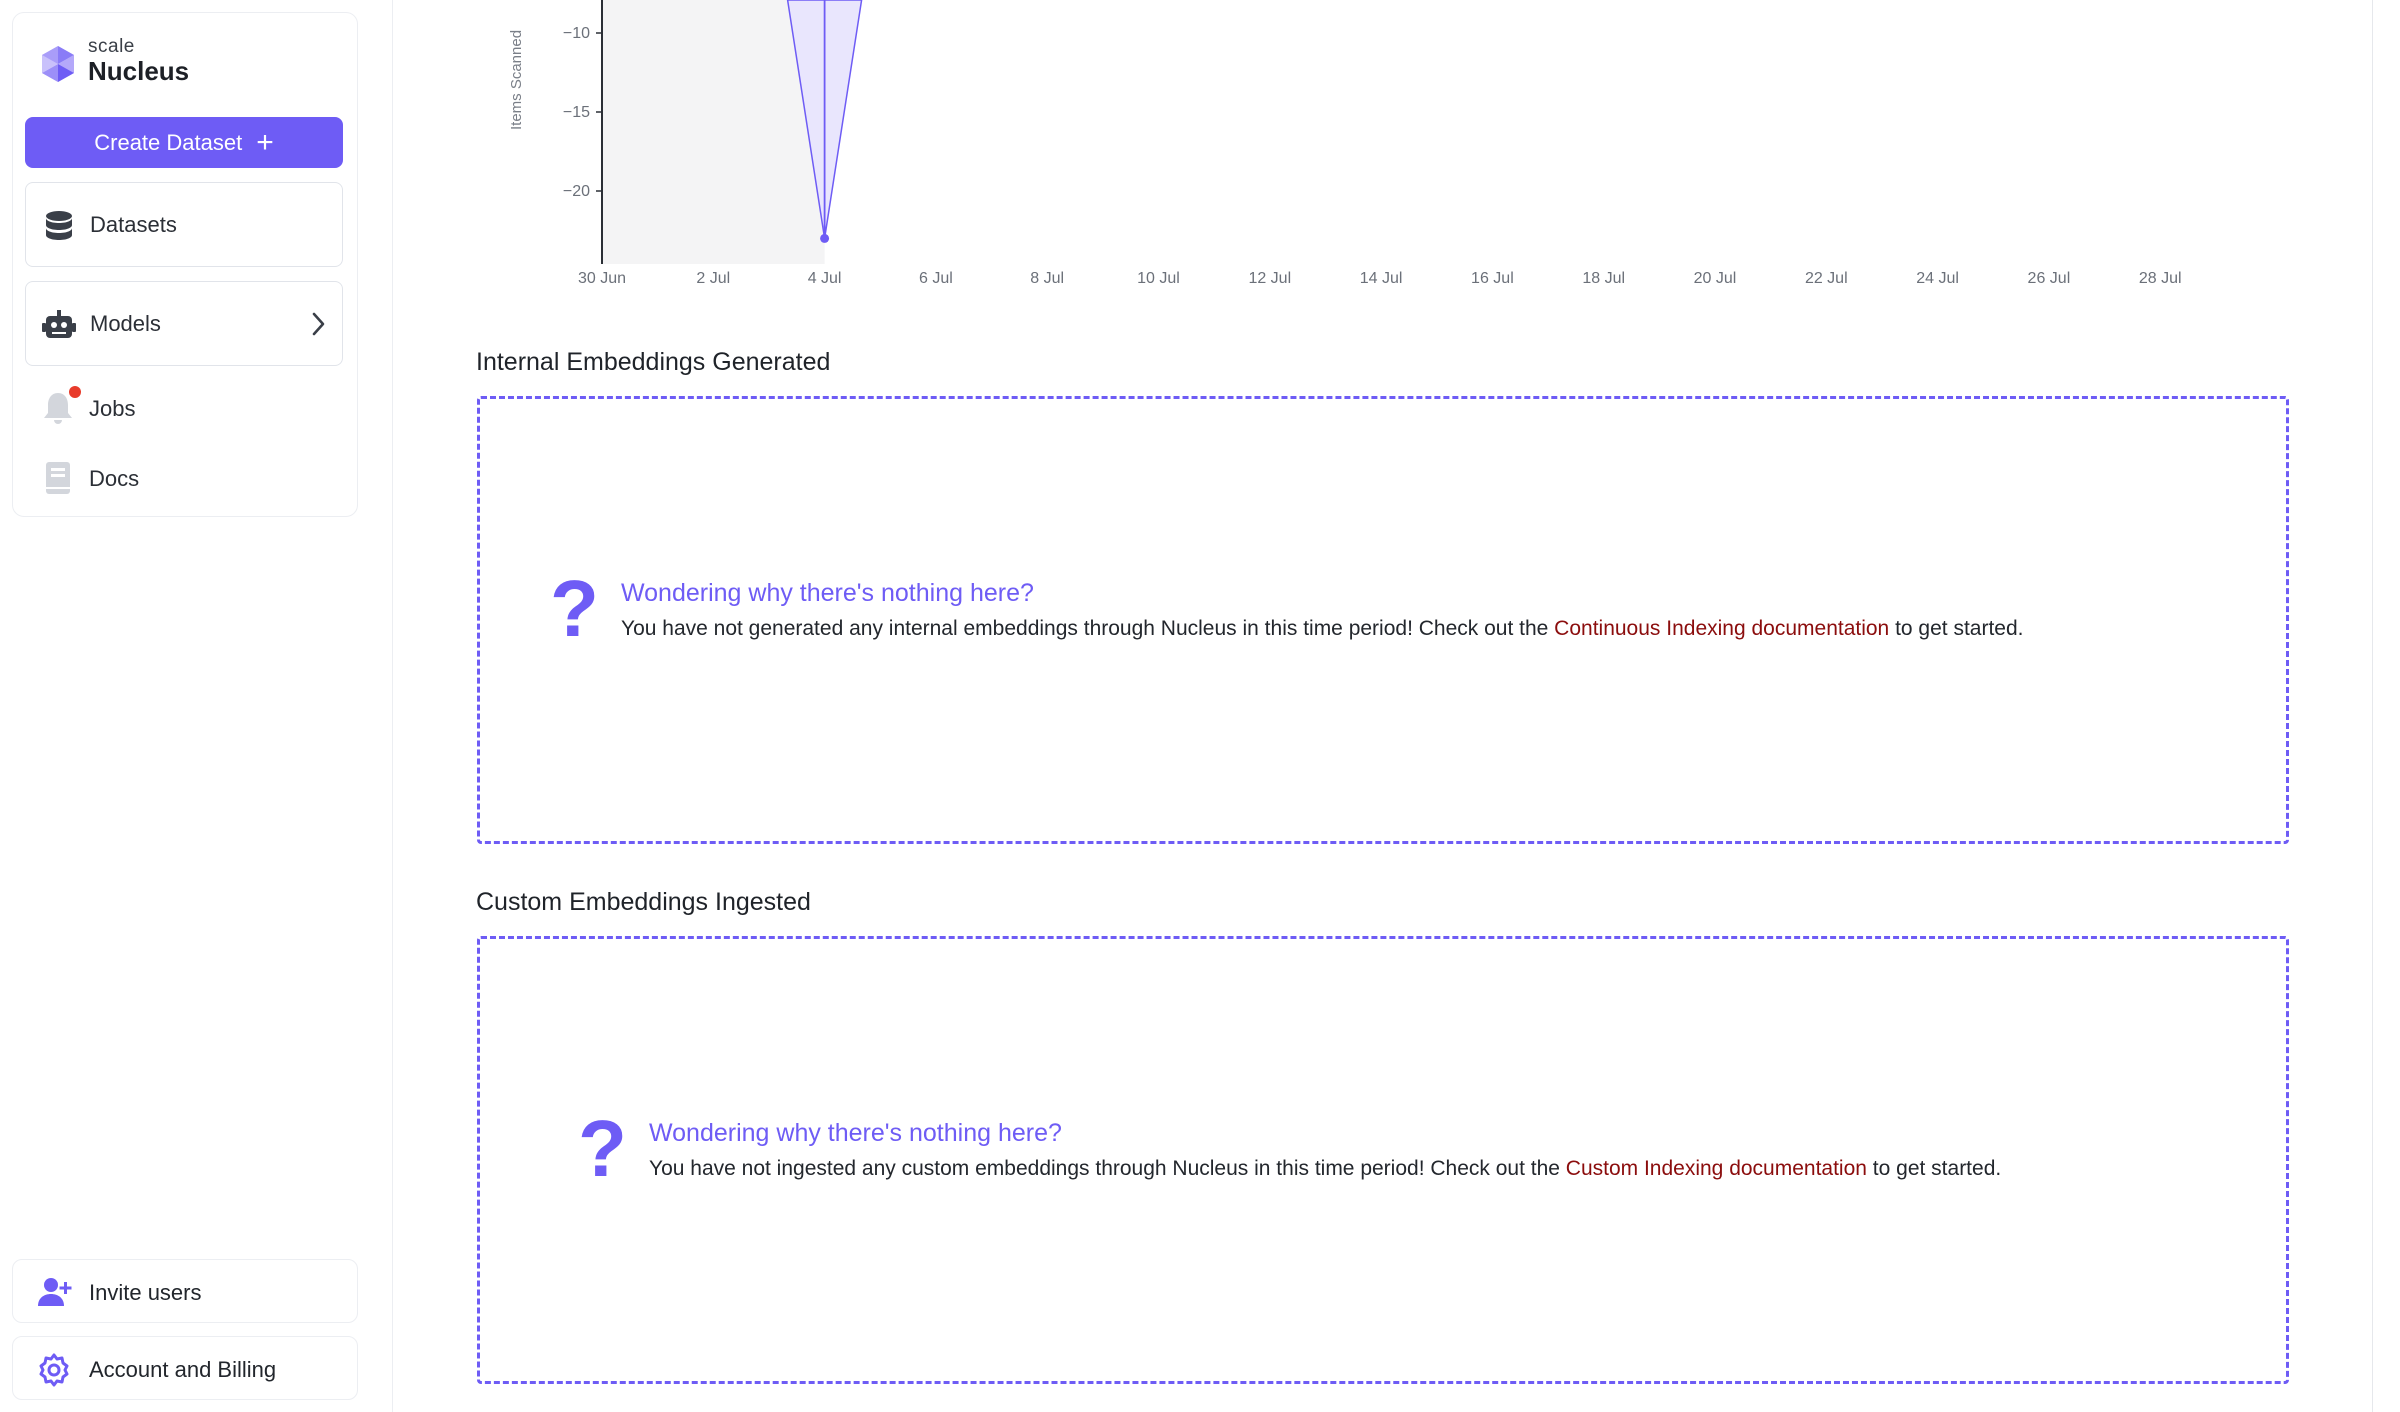 The image size is (2400, 1412). What do you see at coordinates (2049, 278) in the screenshot?
I see `chart-x-tick-label: 26 Jul` at bounding box center [2049, 278].